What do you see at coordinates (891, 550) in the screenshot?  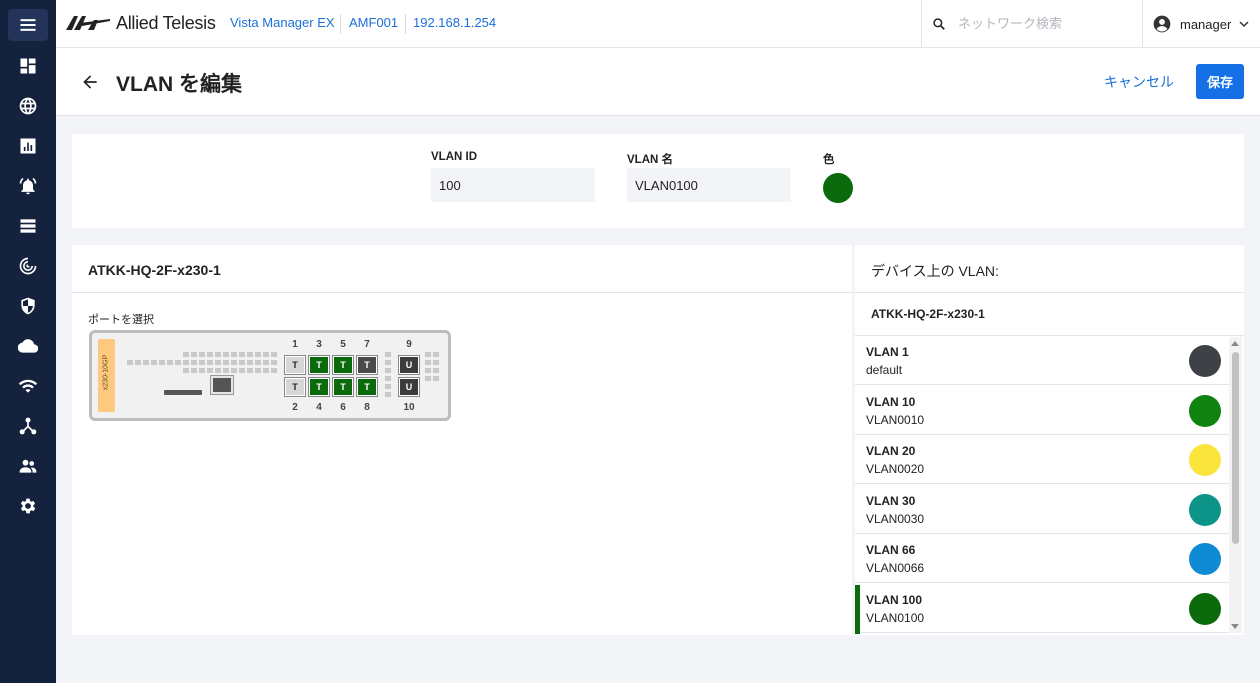 I see `vlan-item-name: VLAN 66` at bounding box center [891, 550].